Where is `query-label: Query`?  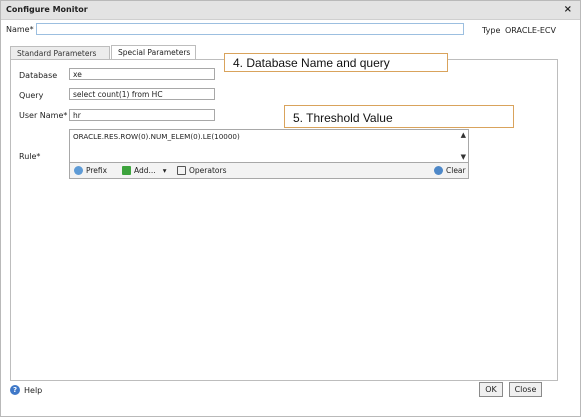 query-label: Query is located at coordinates (31, 95).